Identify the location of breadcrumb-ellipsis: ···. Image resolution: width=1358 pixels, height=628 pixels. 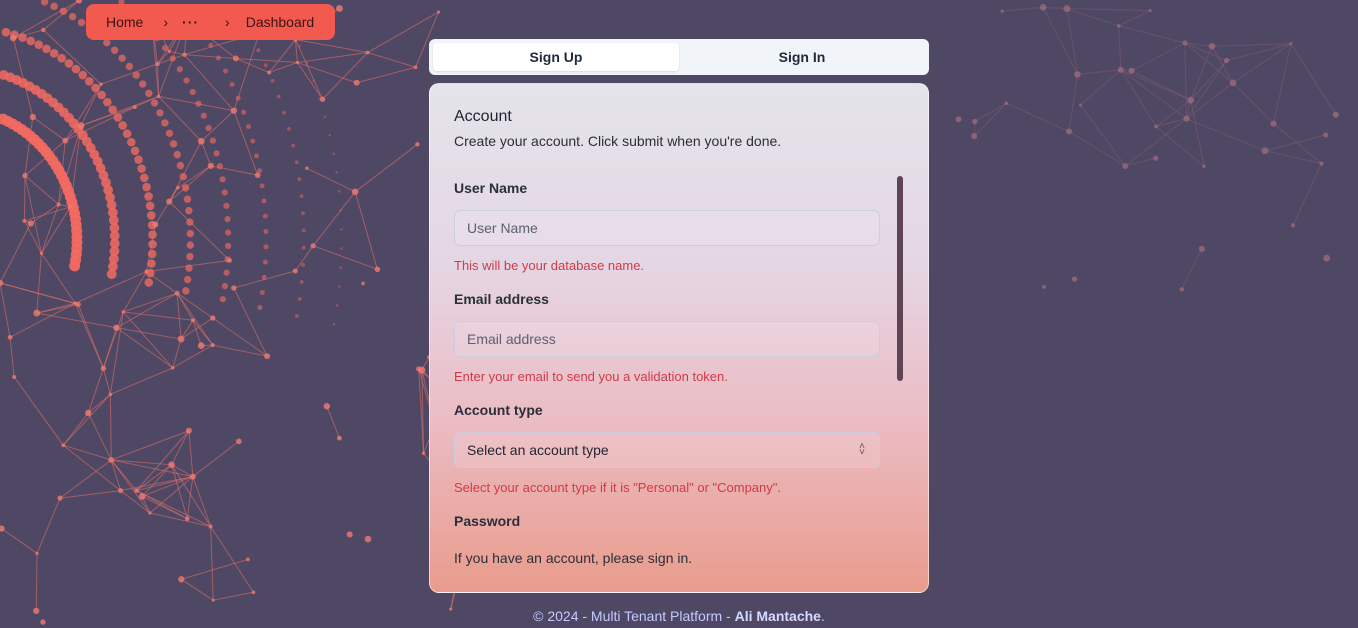
(190, 22).